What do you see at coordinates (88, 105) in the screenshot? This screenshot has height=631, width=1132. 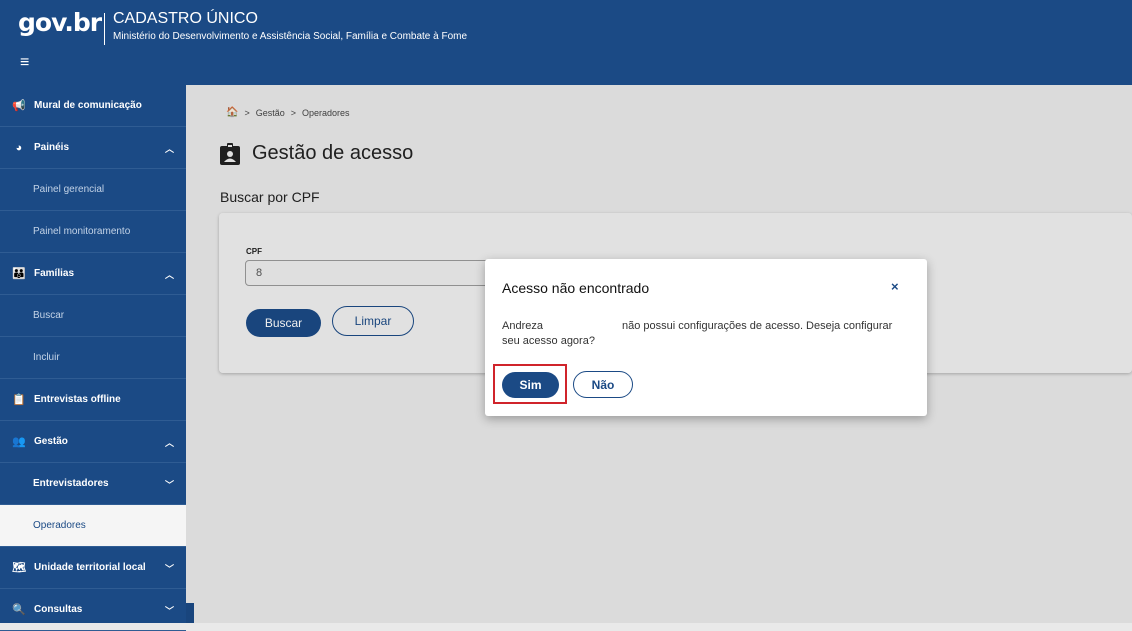 I see `sidebar-item-label: Mural de comunicação` at bounding box center [88, 105].